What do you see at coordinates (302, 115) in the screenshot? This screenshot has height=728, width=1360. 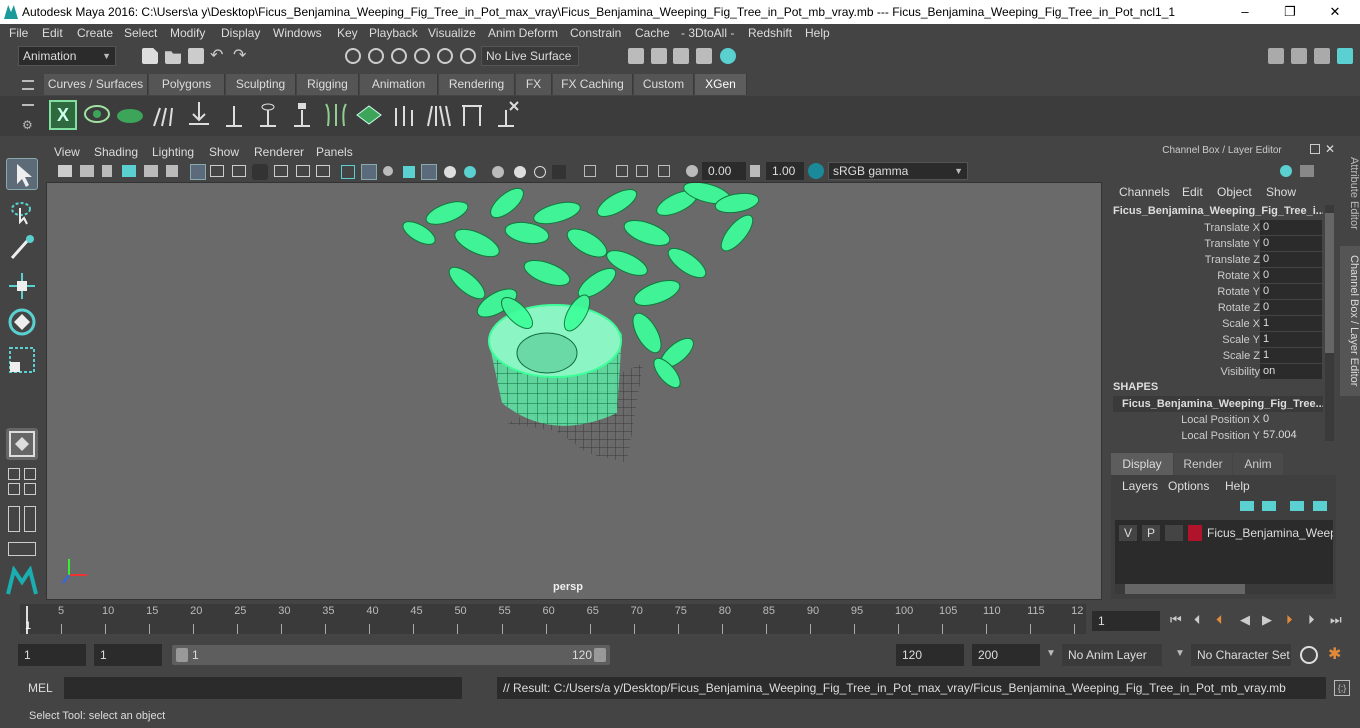 I see `xgen-guide-lock-icon` at bounding box center [302, 115].